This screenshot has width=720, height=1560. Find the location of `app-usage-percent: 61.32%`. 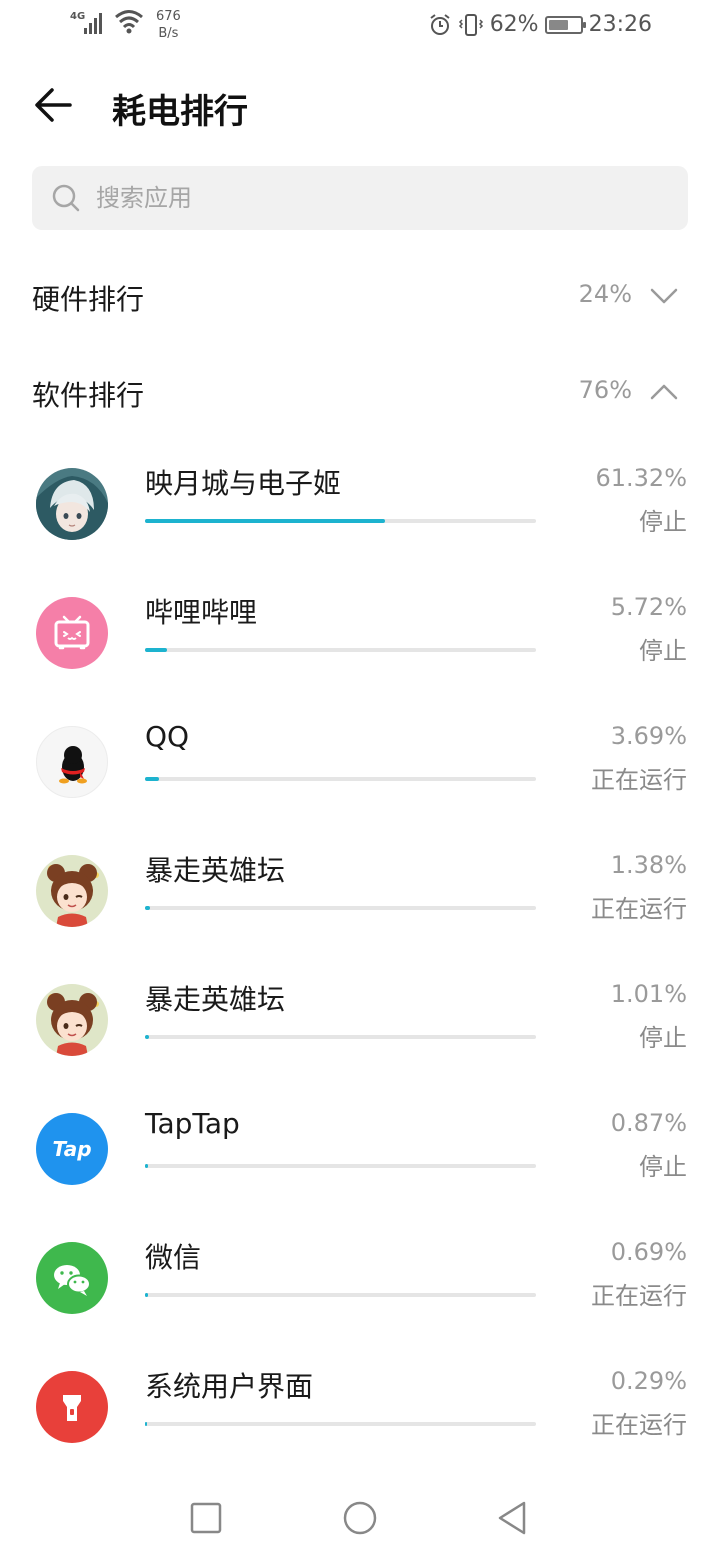

app-usage-percent: 61.32% is located at coordinates (641, 478).